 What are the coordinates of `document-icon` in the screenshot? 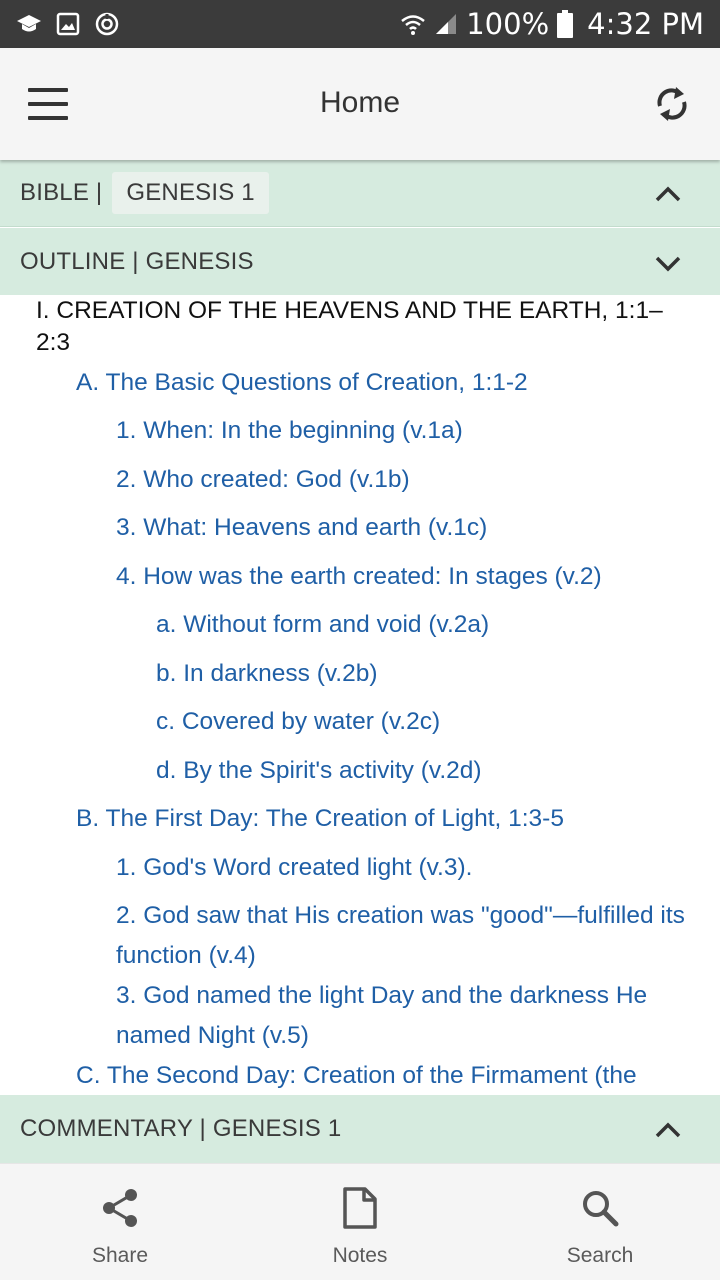 It's located at (360, 1208).